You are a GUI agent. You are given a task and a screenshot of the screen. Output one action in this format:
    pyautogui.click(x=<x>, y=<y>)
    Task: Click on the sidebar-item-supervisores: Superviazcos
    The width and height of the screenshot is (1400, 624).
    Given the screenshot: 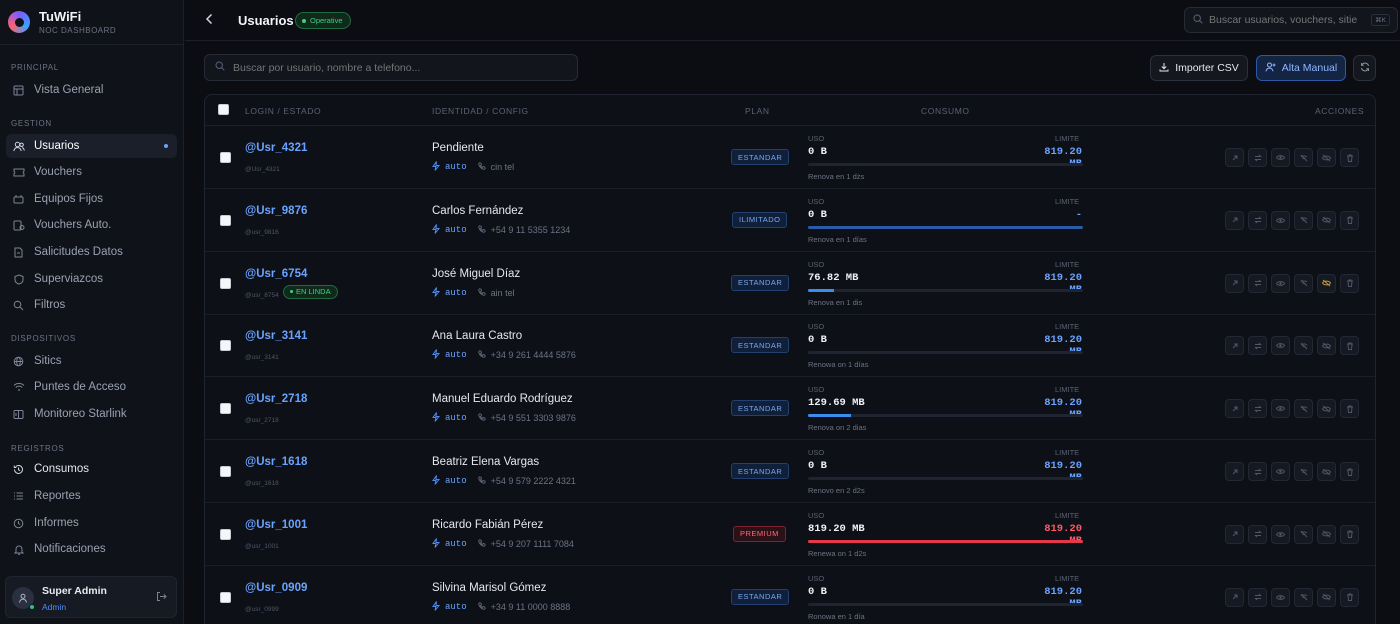 What is the action you would take?
    pyautogui.click(x=91, y=279)
    